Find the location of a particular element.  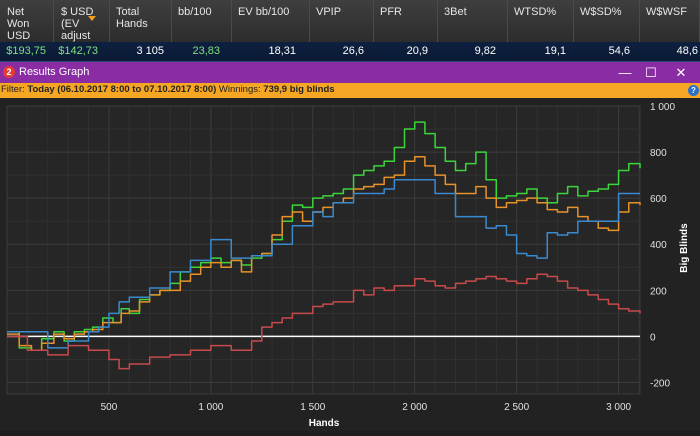

column-header: PFR is located at coordinates (406, 21).